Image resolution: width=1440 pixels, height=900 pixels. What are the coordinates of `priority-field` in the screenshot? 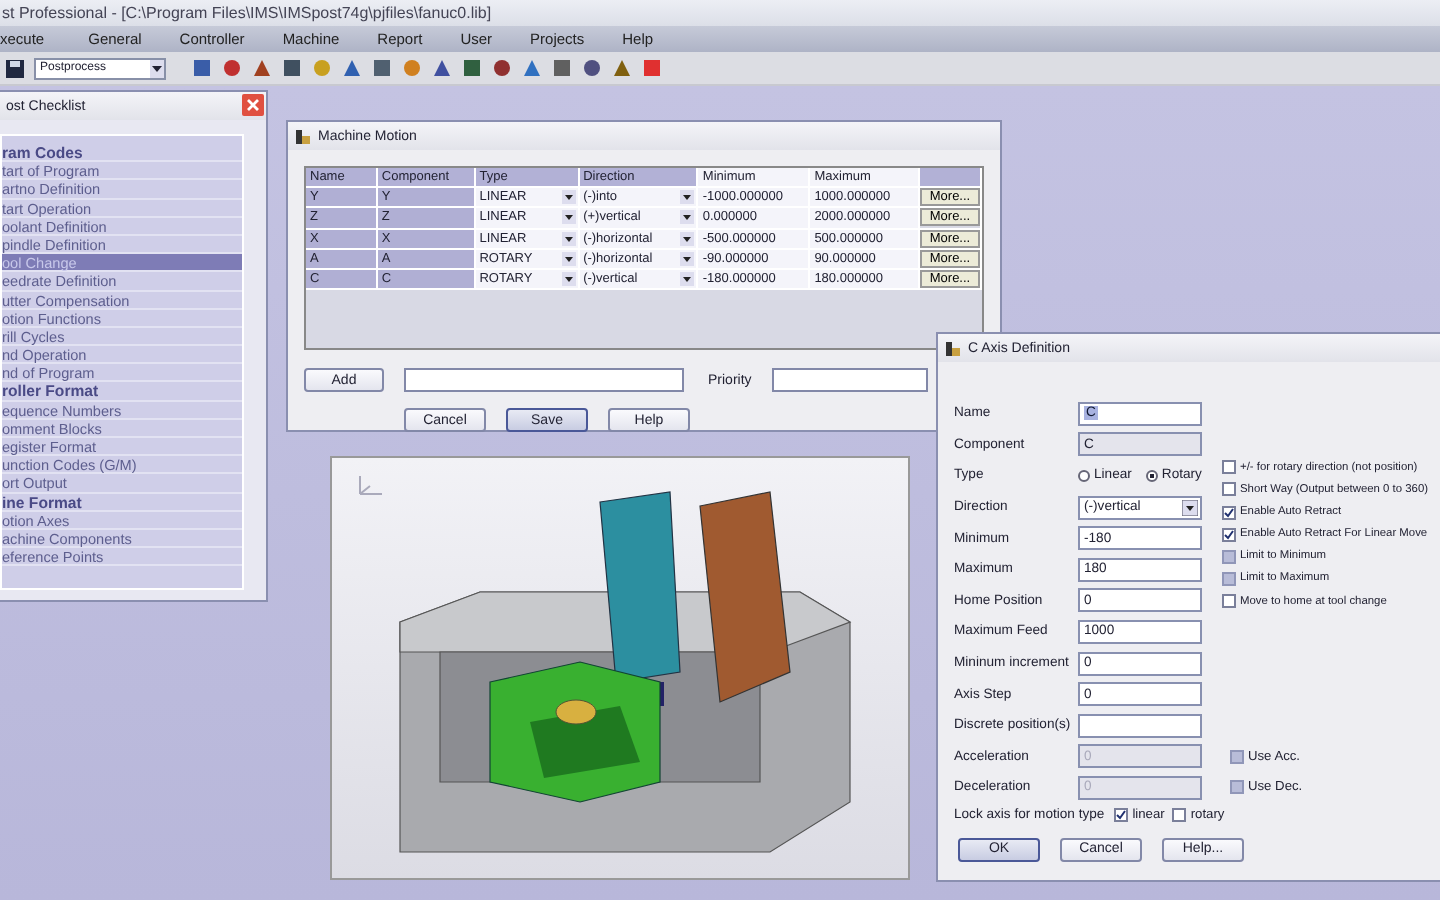 It's located at (849, 380).